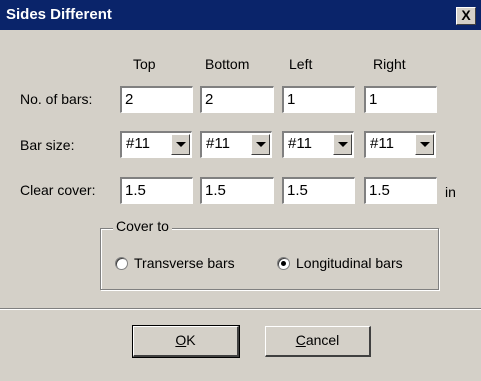 This screenshot has height=381, width=481. Describe the element at coordinates (240, 15) in the screenshot. I see `title-bar: Sides Different X` at that location.